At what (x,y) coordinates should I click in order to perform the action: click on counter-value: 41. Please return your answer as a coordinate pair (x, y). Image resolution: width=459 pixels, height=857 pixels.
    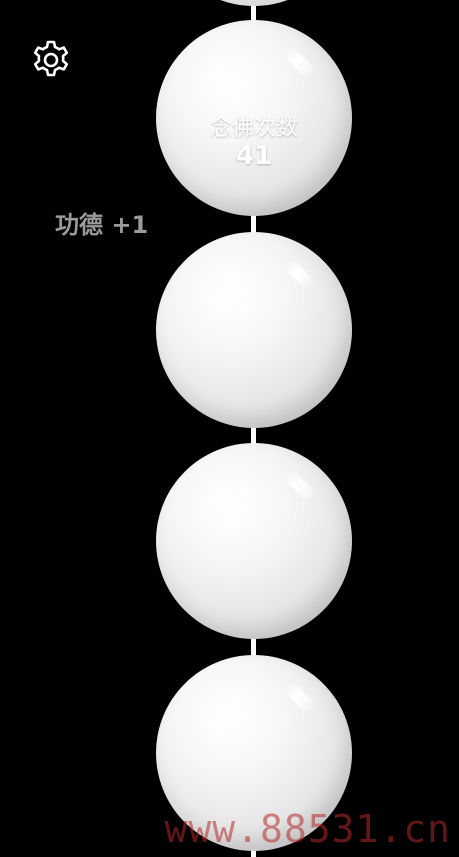
    Looking at the image, I should click on (254, 156).